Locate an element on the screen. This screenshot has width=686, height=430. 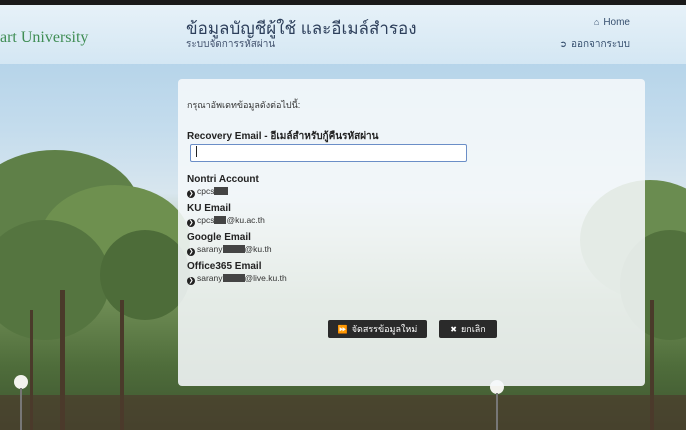
close-icon: ✖ is located at coordinates (453, 329).